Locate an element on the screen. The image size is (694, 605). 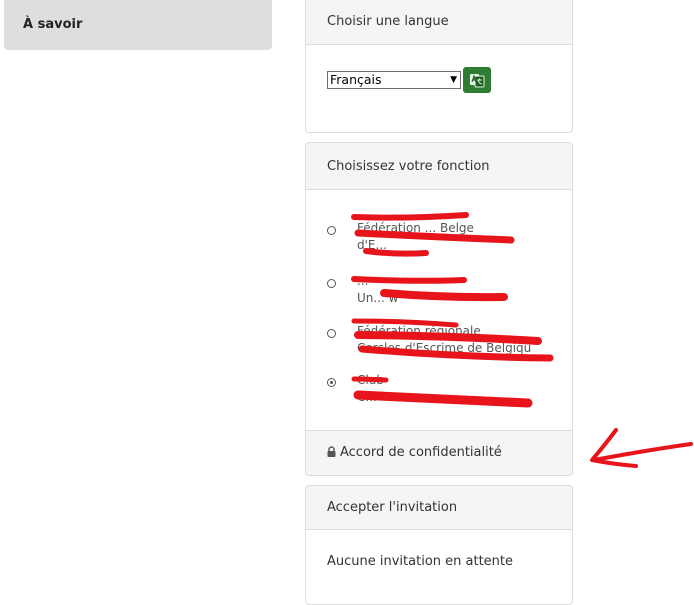
function-panel-title: Choisissez votre fonction is located at coordinates (439, 166).